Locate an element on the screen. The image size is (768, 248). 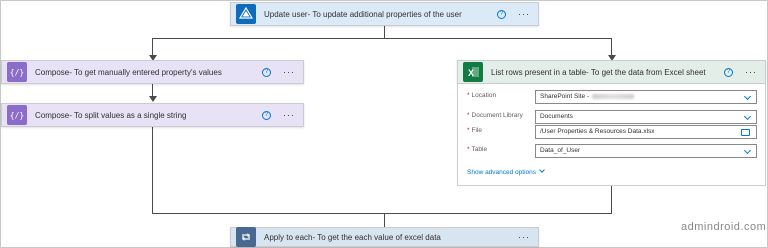
document-library-value: Documents is located at coordinates (556, 116).